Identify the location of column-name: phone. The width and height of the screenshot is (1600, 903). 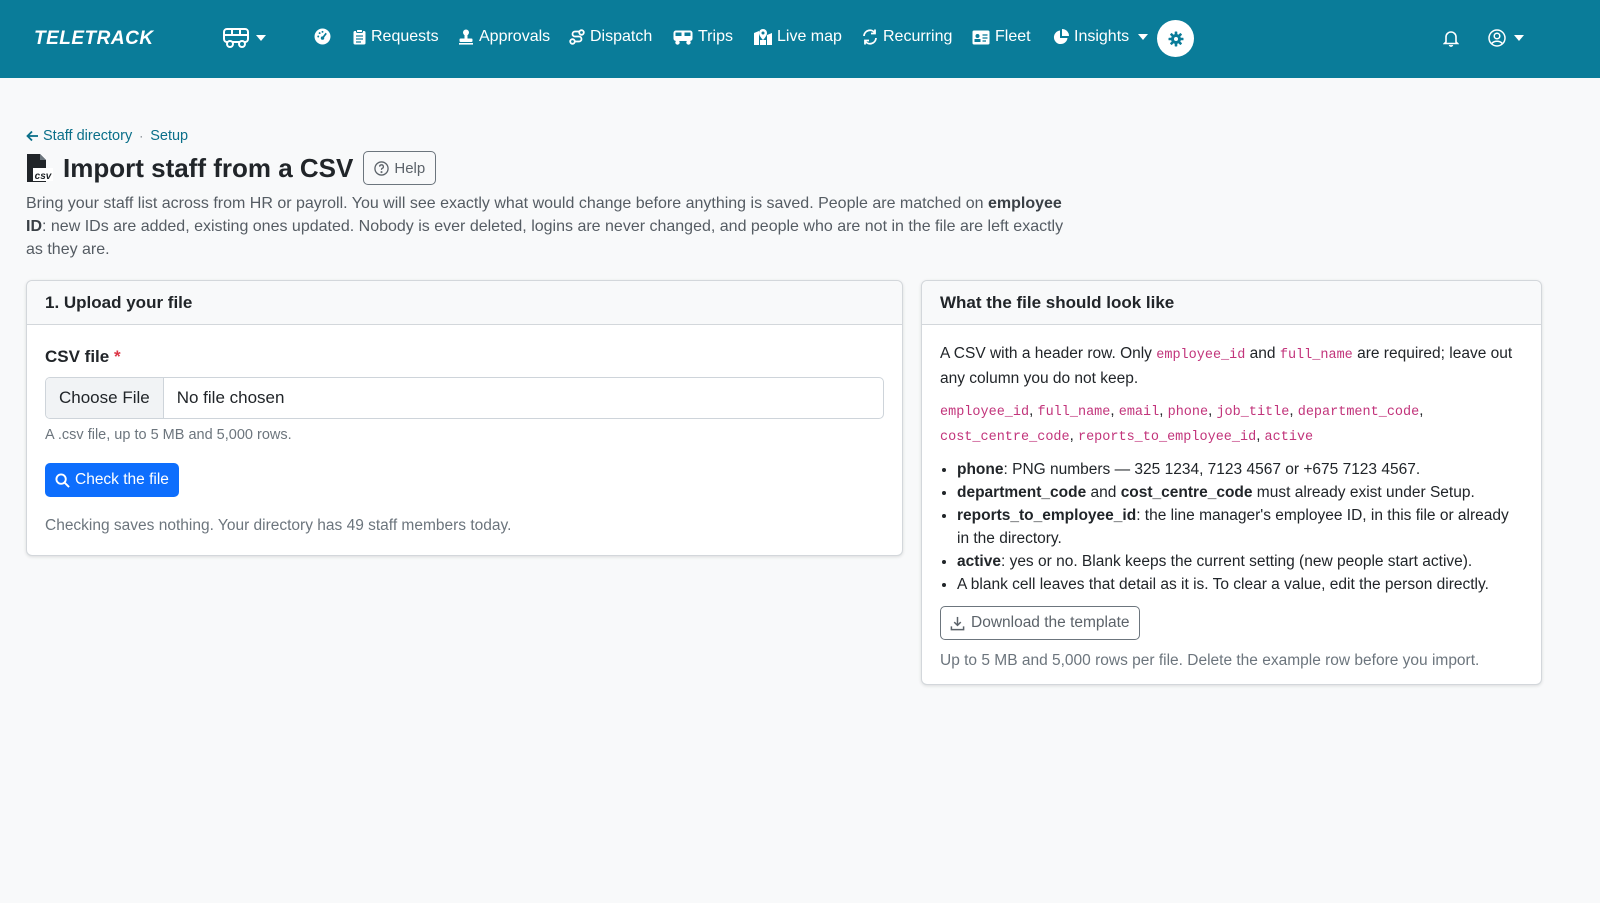
(1188, 412).